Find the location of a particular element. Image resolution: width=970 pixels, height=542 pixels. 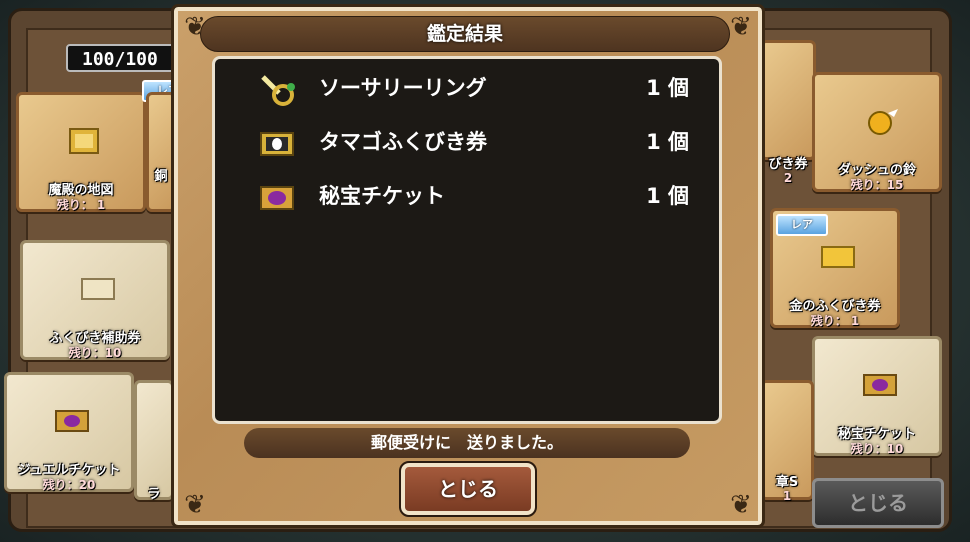

item-card-qty: 残り：15 is located at coordinates (877, 185).